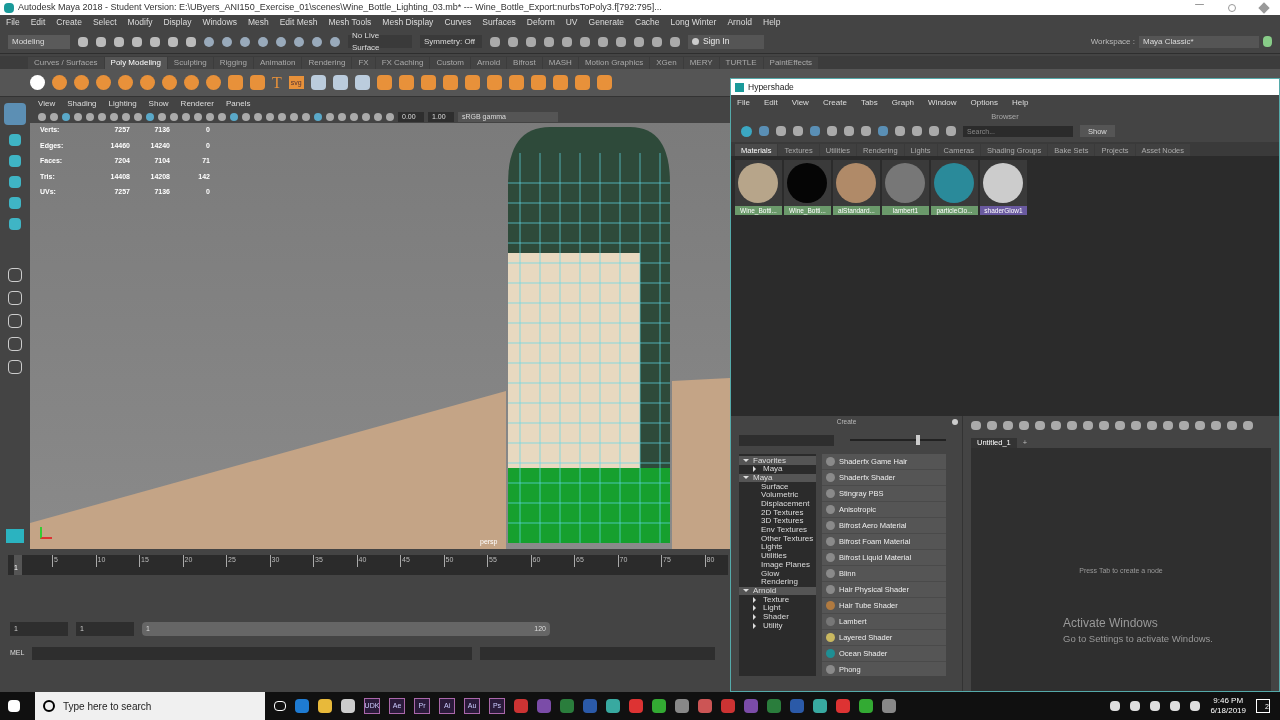  Describe the element at coordinates (560, 63) in the screenshot. I see `shelf-tab: MASH` at that location.